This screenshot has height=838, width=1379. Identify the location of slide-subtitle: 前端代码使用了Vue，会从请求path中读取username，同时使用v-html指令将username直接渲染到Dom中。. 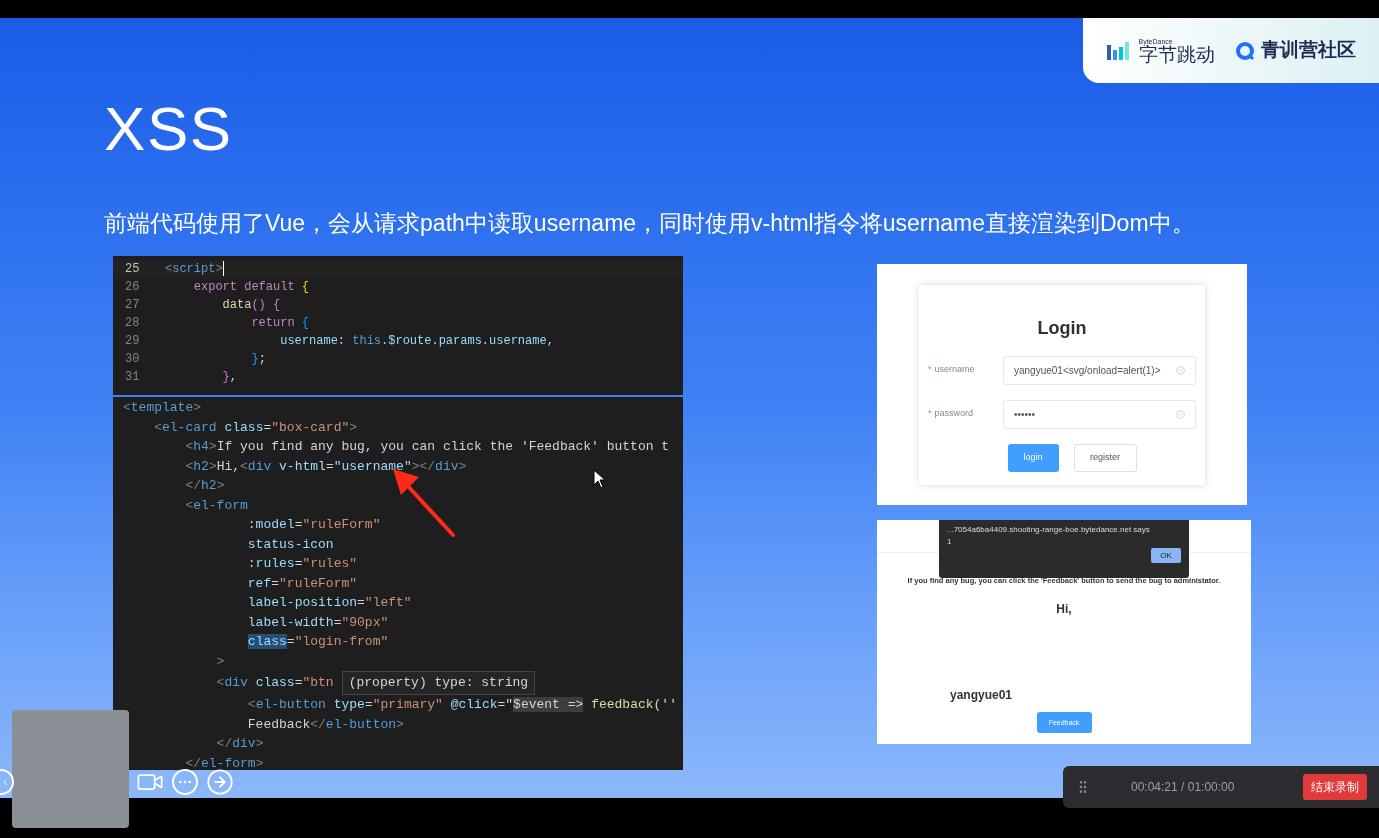
(649, 223).